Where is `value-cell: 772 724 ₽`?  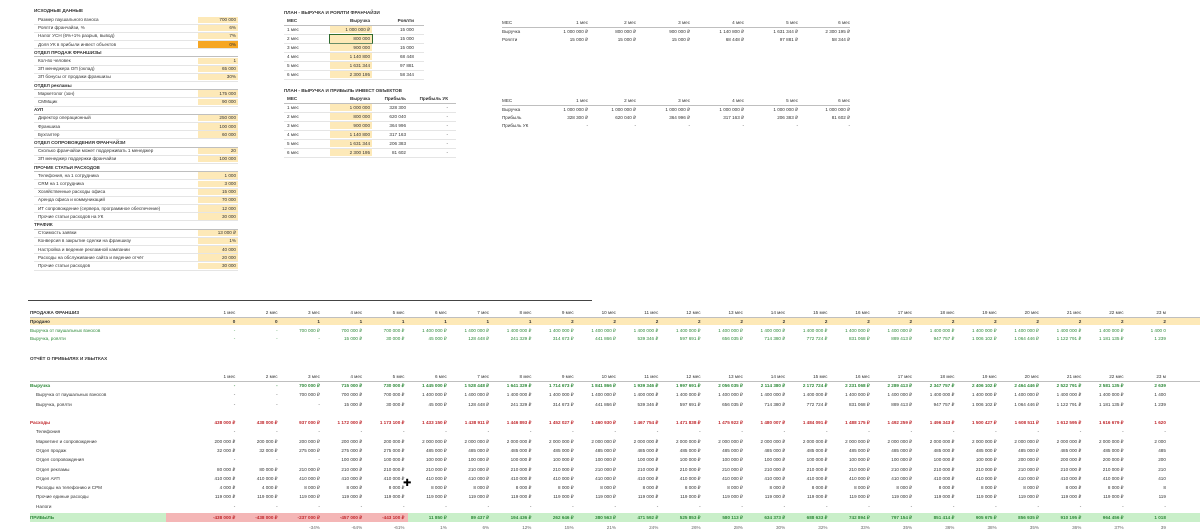 value-cell: 772 724 ₽ is located at coordinates (817, 338).